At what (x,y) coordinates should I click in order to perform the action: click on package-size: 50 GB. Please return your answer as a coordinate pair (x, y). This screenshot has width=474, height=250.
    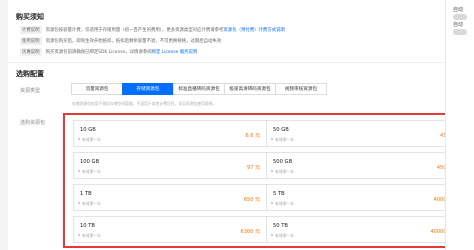
    Looking at the image, I should click on (281, 130).